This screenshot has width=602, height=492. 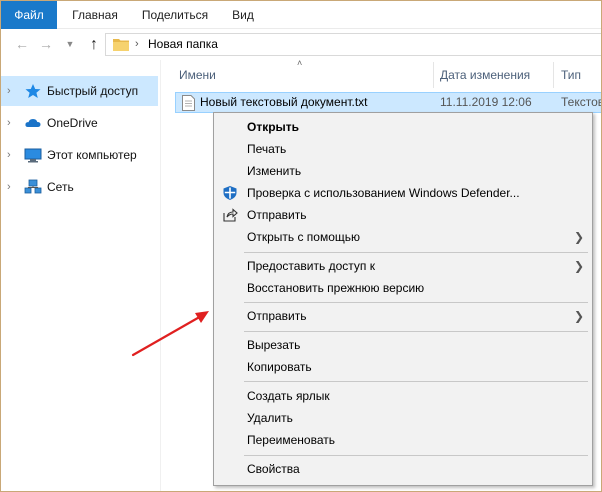 I want to click on menu-item-give-access: Предоставить доступ к ❯, so click(x=403, y=266).